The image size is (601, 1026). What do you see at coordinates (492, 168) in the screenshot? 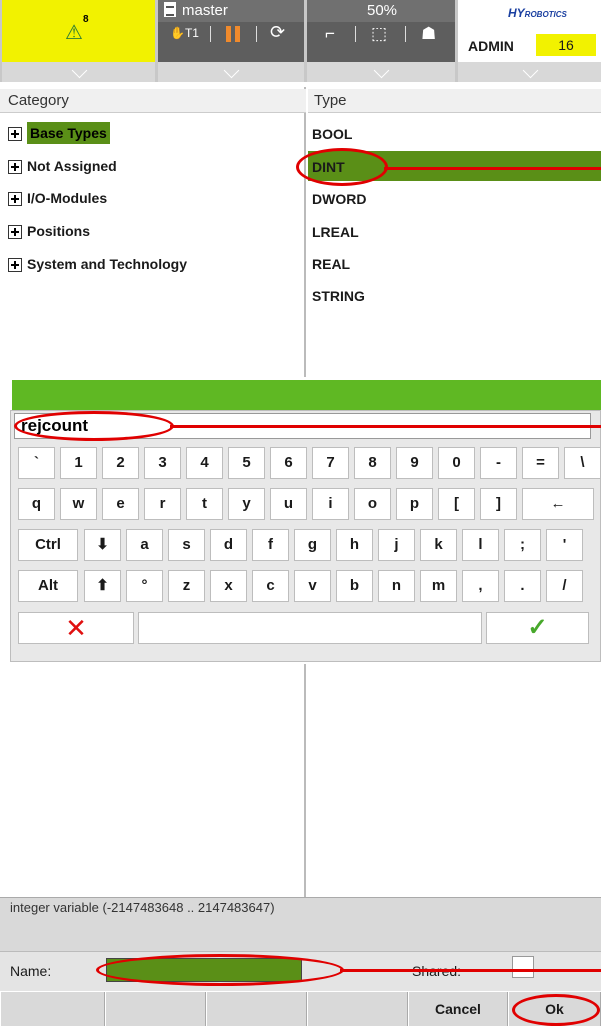
I see `annotation-line-dint` at bounding box center [492, 168].